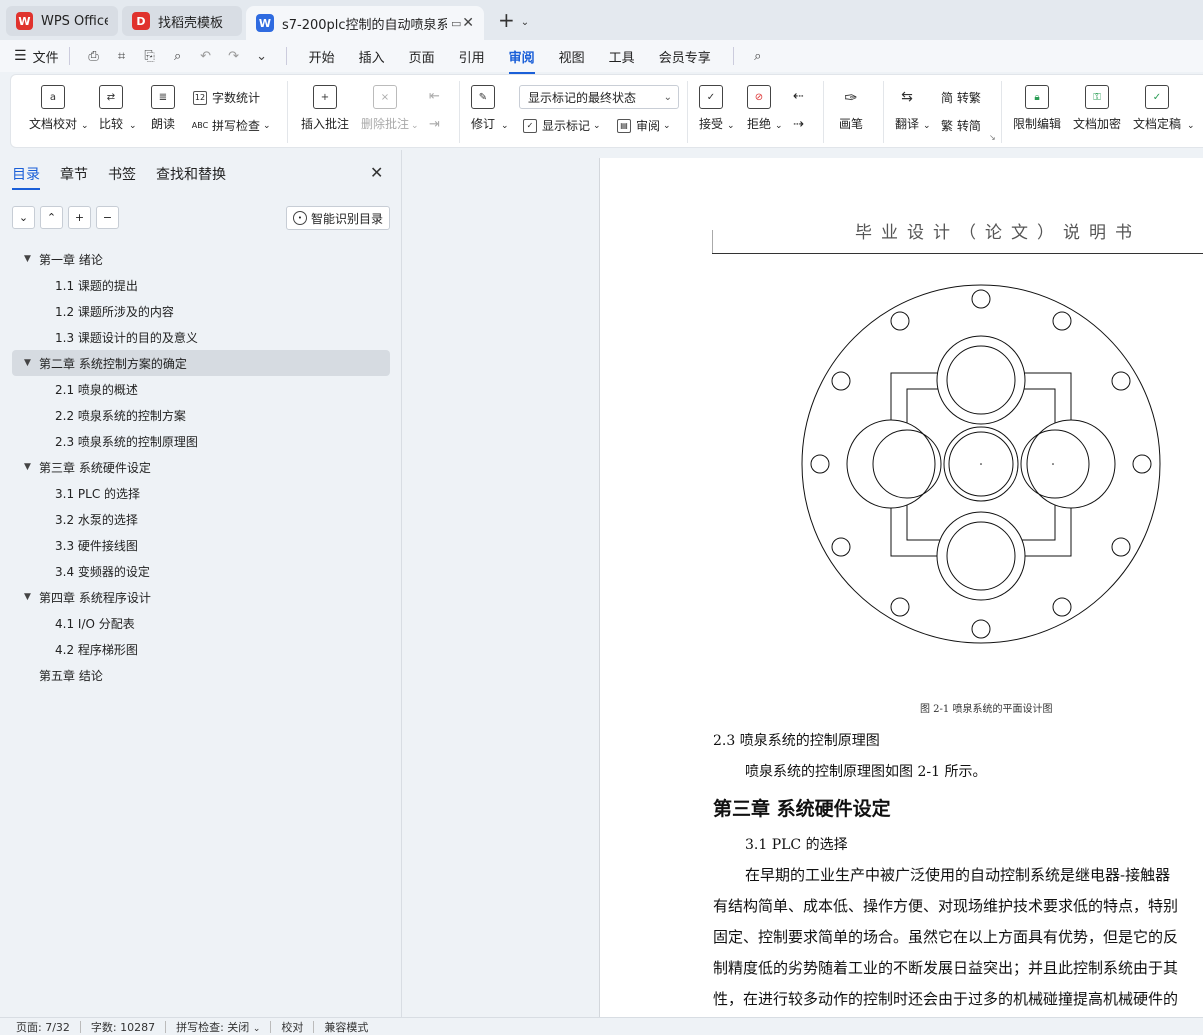 This screenshot has height=1035, width=1203. I want to click on redo-icon: ↷, so click(234, 56).